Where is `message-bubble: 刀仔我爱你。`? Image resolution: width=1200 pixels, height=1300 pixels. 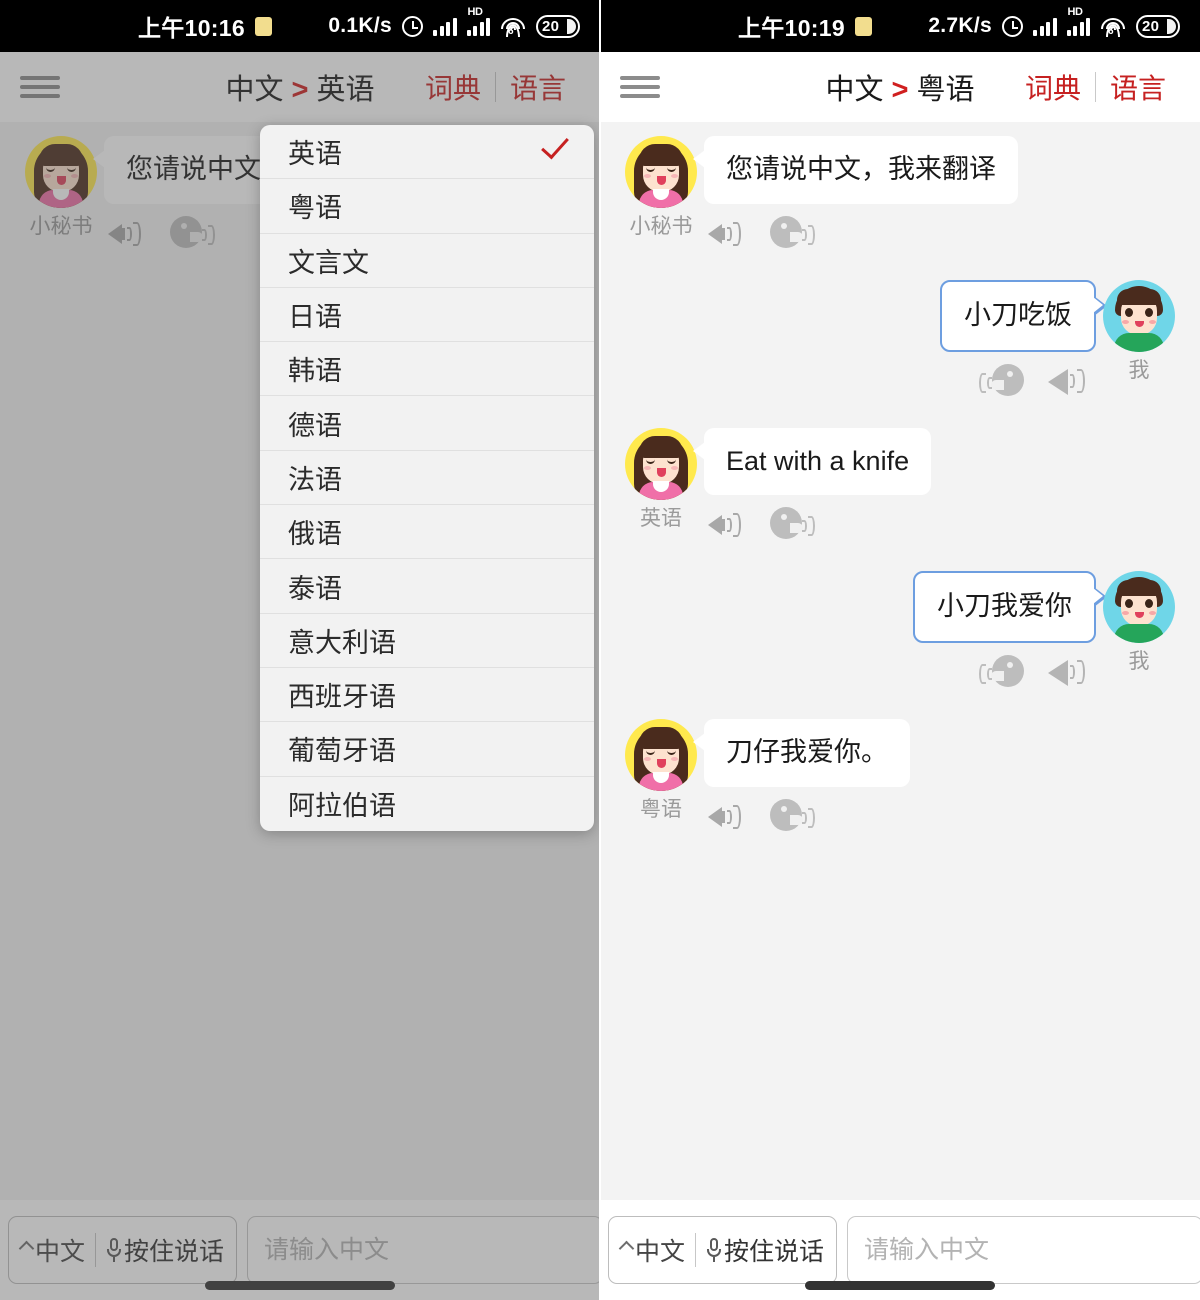
message-bubble: 刀仔我爱你。 is located at coordinates (801, 753).